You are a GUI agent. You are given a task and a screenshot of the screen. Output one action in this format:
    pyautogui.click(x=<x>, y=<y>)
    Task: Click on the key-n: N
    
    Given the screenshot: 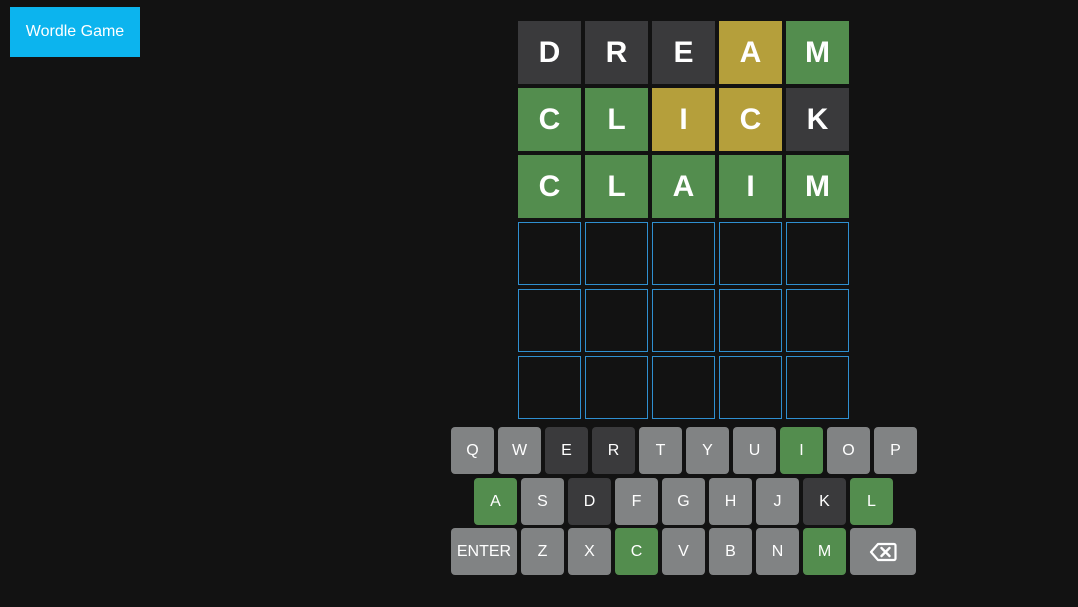 What is the action you would take?
    pyautogui.click(x=777, y=551)
    